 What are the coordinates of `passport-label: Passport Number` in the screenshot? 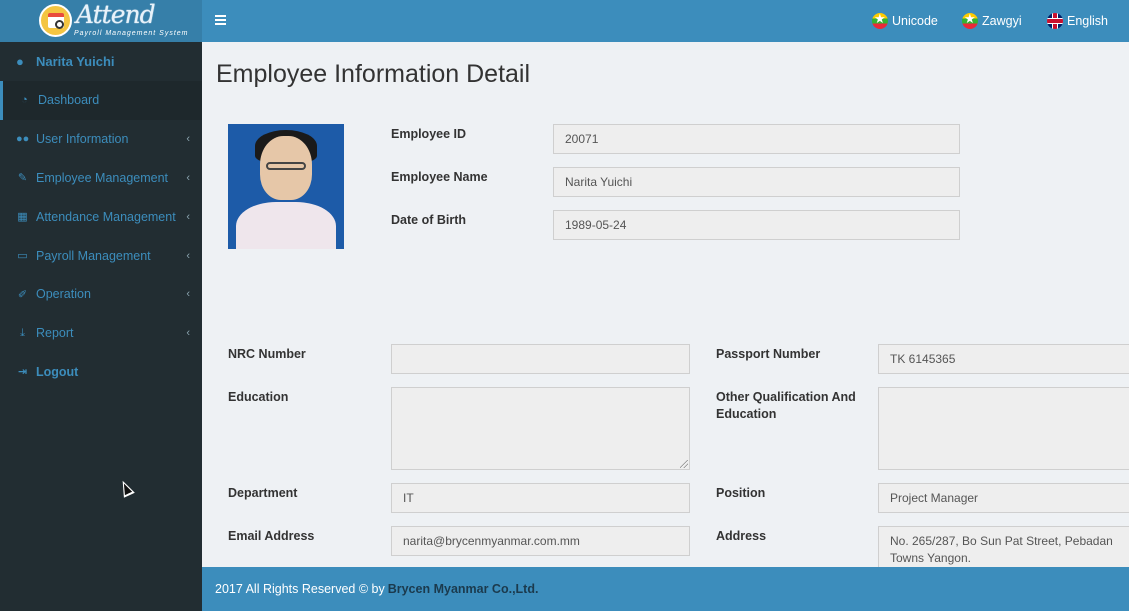 It's located at (768, 354).